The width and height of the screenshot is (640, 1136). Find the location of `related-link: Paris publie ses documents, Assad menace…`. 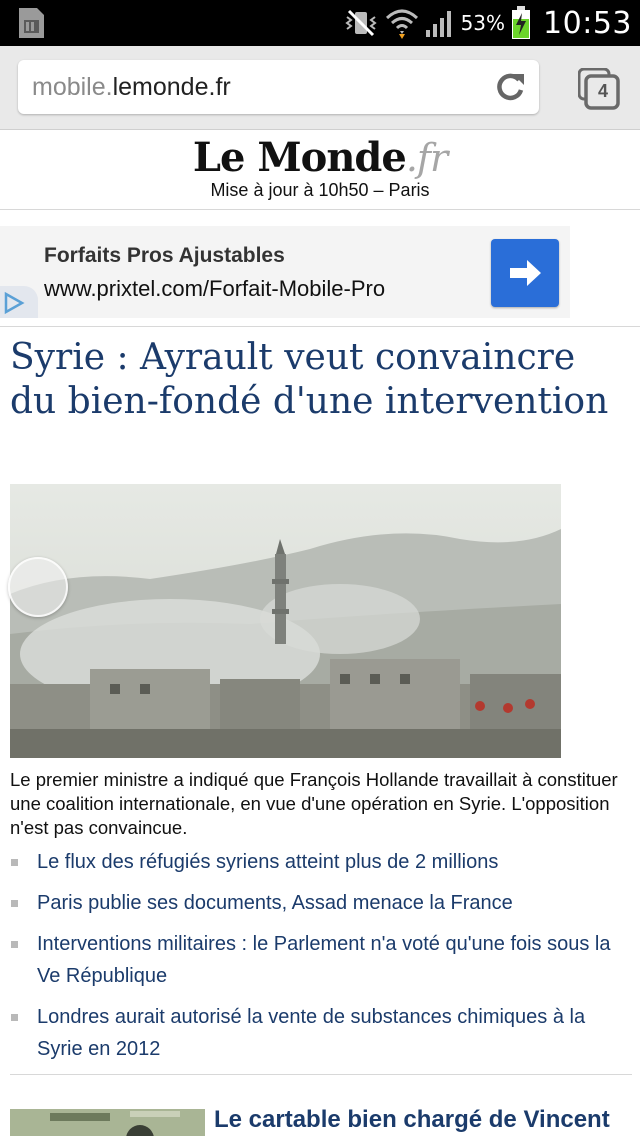

related-link: Paris publie ses documents, Assad menace… is located at coordinates (320, 903).